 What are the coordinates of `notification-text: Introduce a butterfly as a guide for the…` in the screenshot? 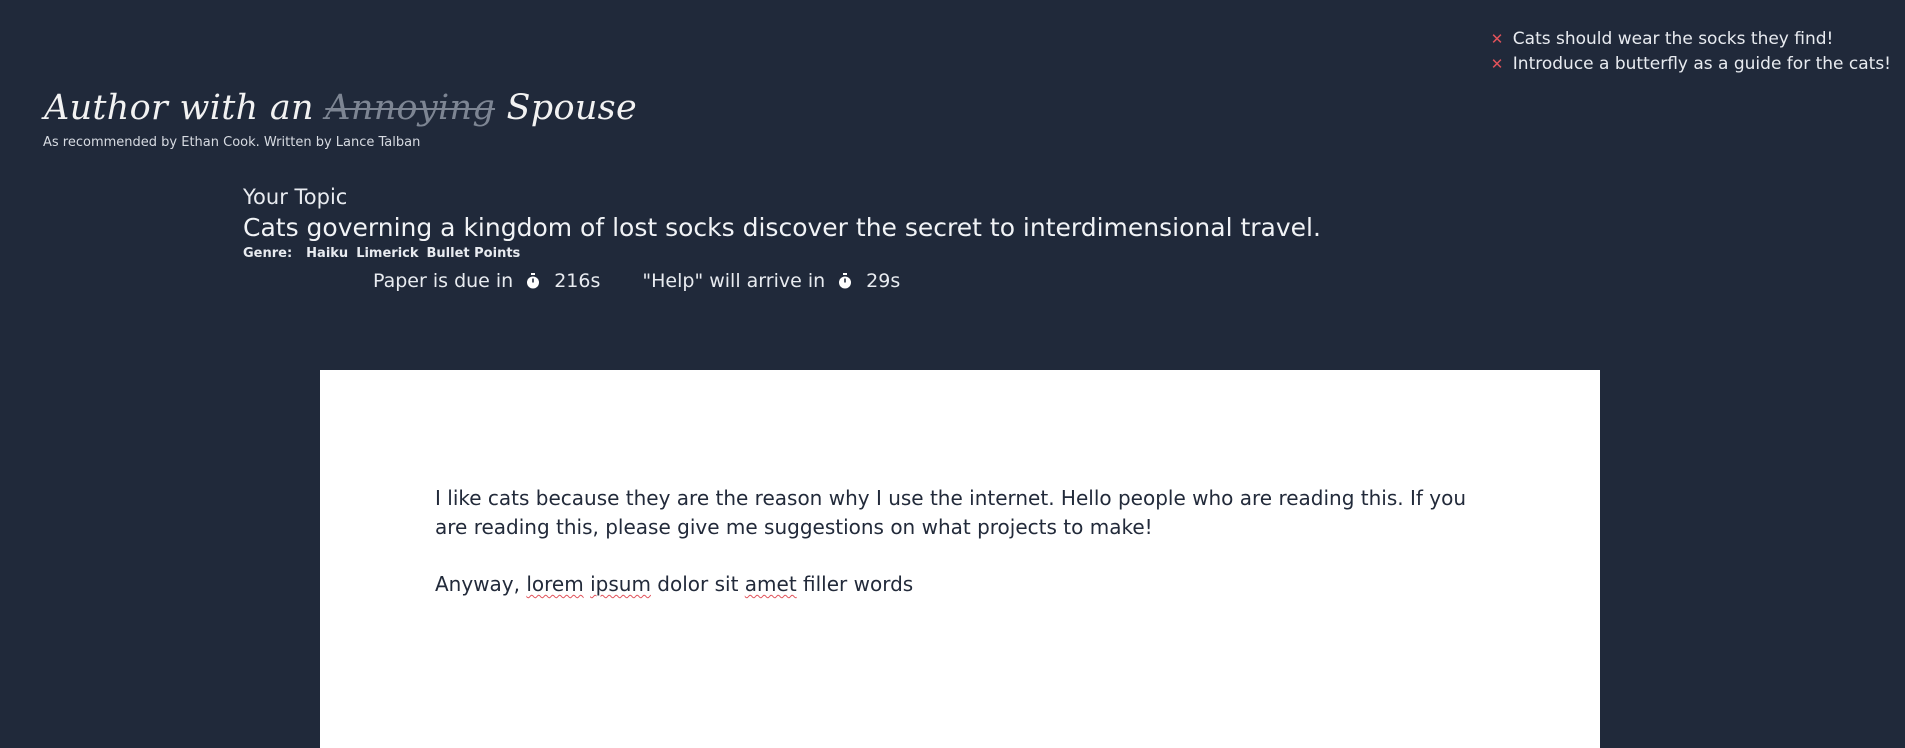 It's located at (1701, 64).